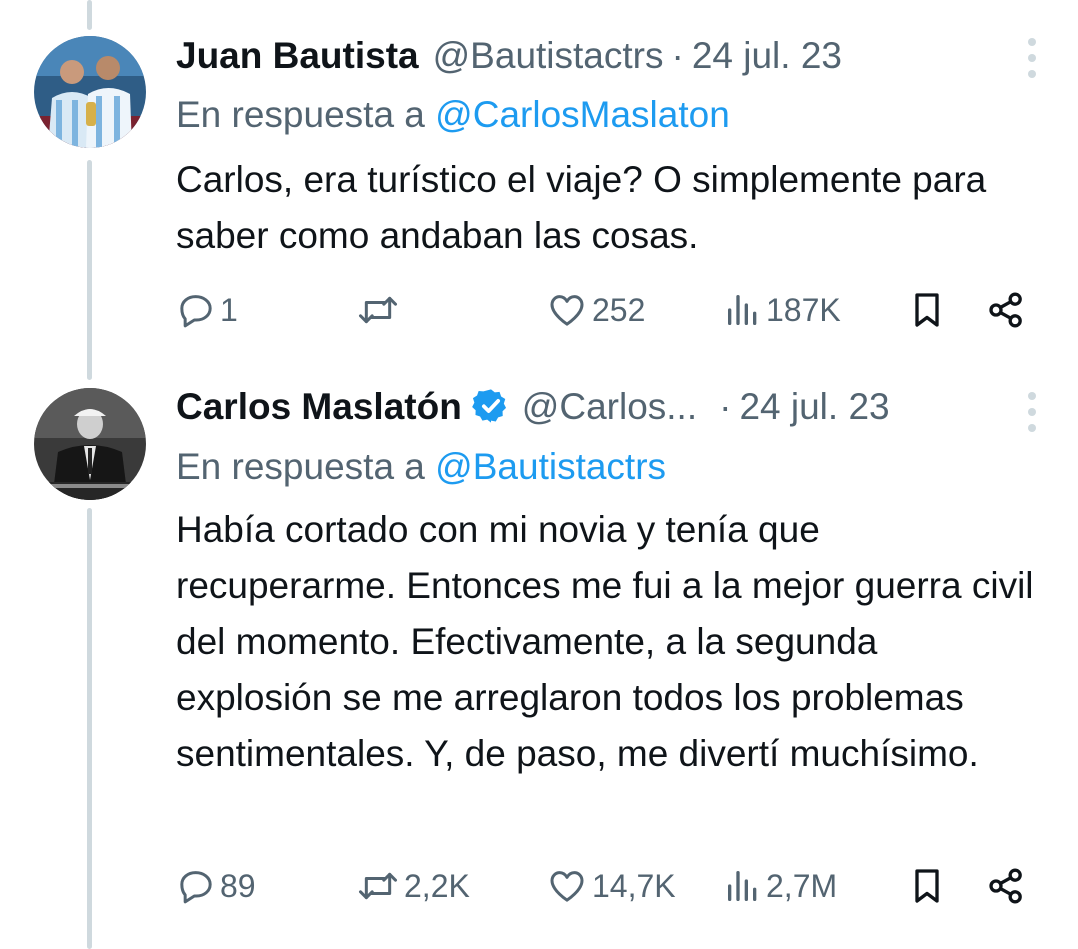 The width and height of the screenshot is (1078, 949). I want to click on verified-icon, so click(488, 406).